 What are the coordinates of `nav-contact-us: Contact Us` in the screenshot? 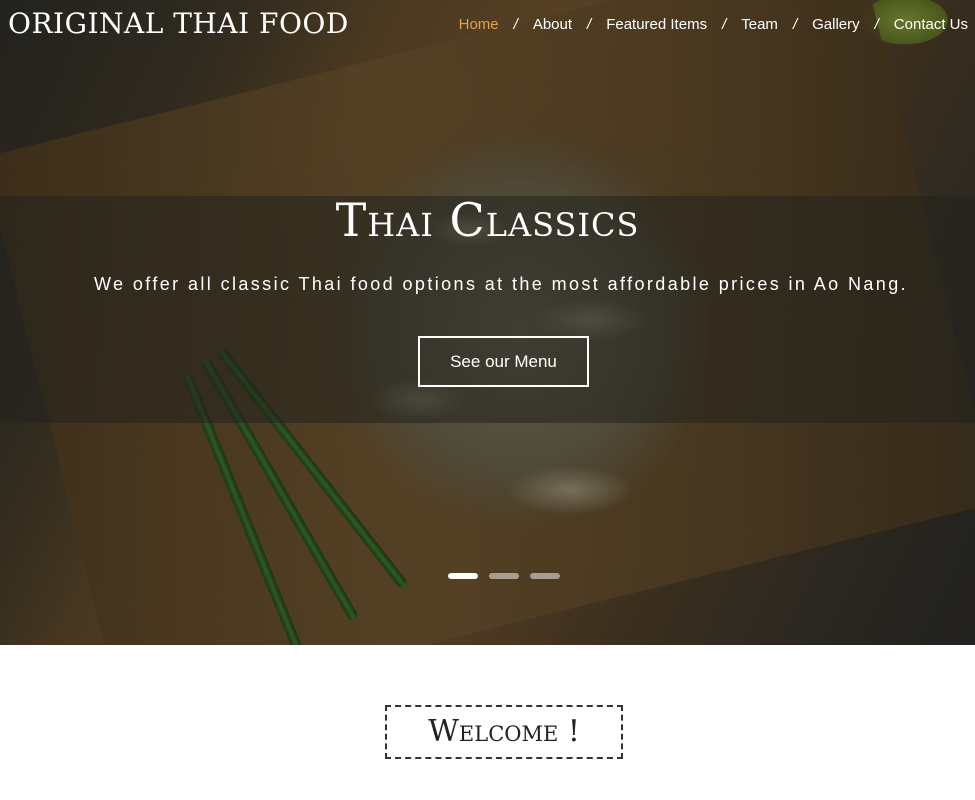 It's located at (931, 25).